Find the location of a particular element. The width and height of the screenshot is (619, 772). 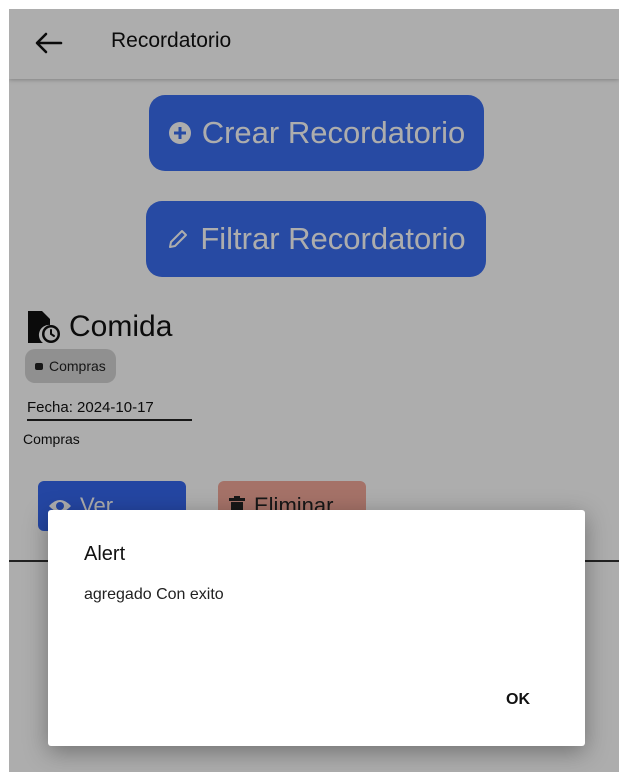

ok-button: OK is located at coordinates (518, 700).